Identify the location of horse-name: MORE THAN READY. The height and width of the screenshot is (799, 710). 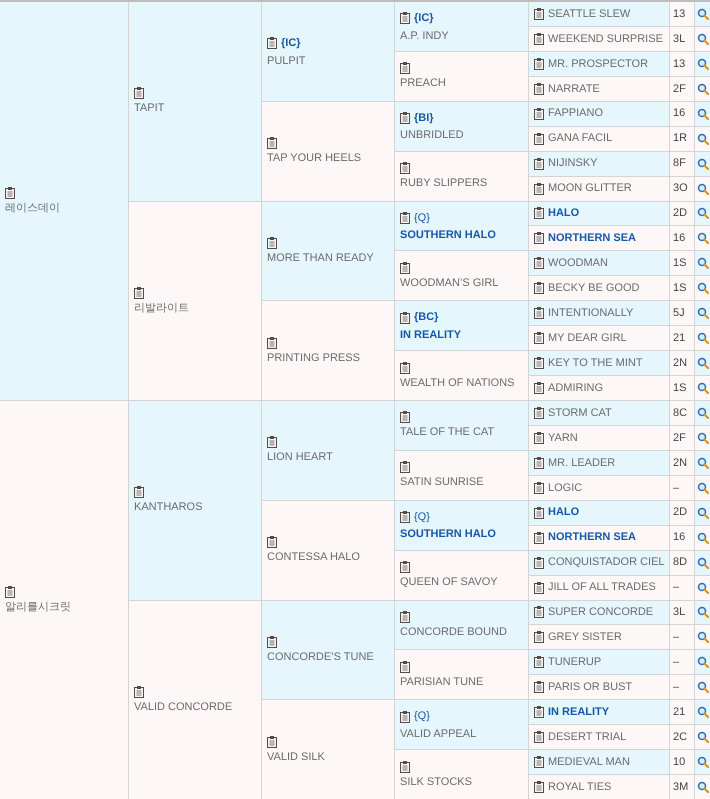
(328, 257).